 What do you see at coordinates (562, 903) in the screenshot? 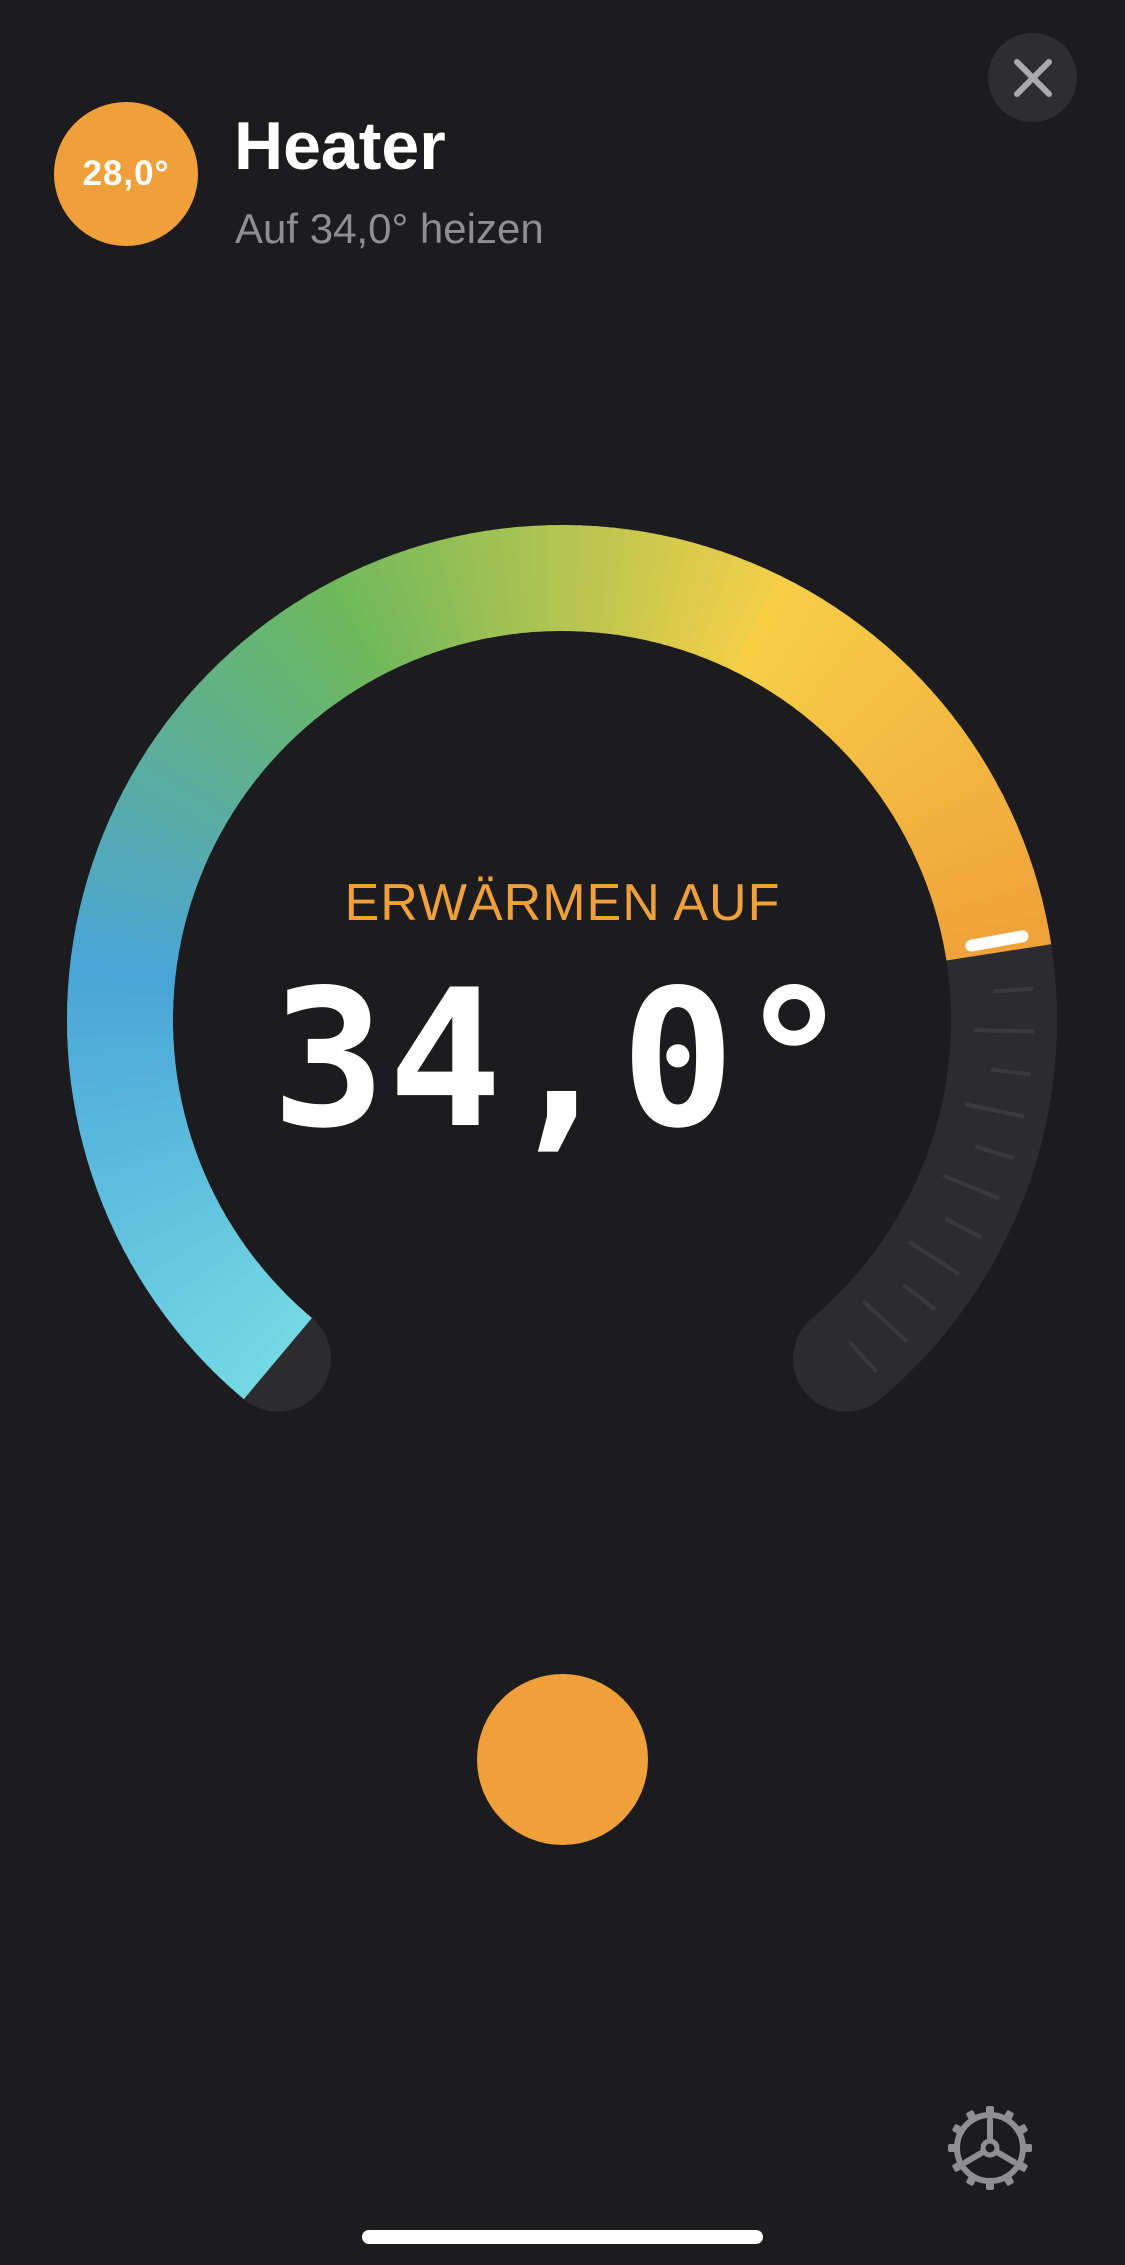
I see `mode-label: ERWÄRMEN AUF` at bounding box center [562, 903].